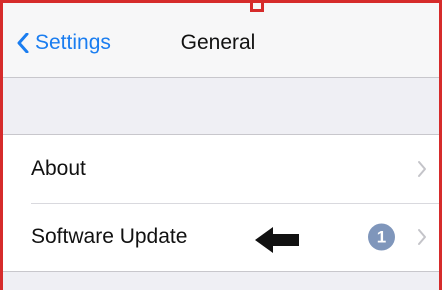 This screenshot has height=290, width=442. What do you see at coordinates (218, 42) in the screenshot?
I see `page-title: General` at bounding box center [218, 42].